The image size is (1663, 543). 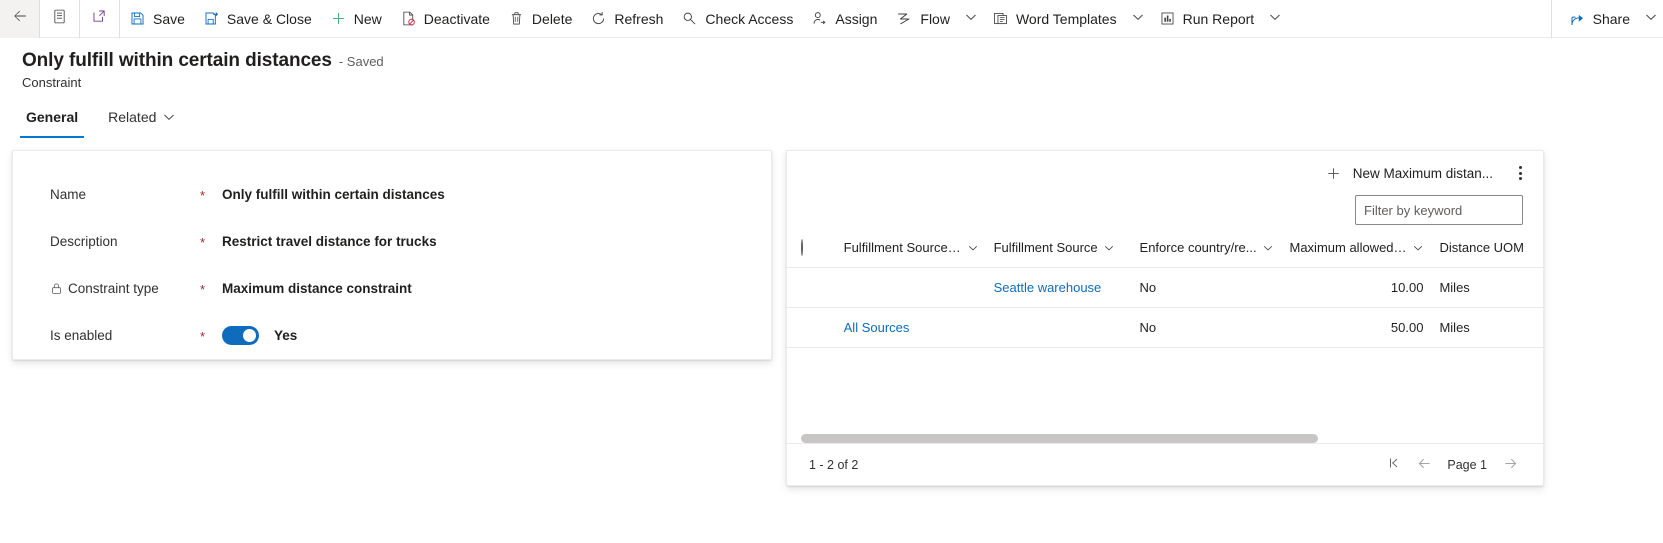 I want to click on field-value-description: Restrict travel distance for trucks, so click(x=329, y=241).